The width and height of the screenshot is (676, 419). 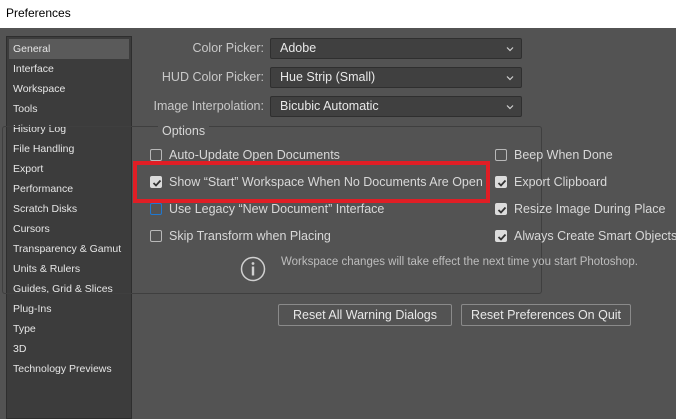 I want to click on sidebar-item-plug-ins: Plug-Ins, so click(x=69, y=309).